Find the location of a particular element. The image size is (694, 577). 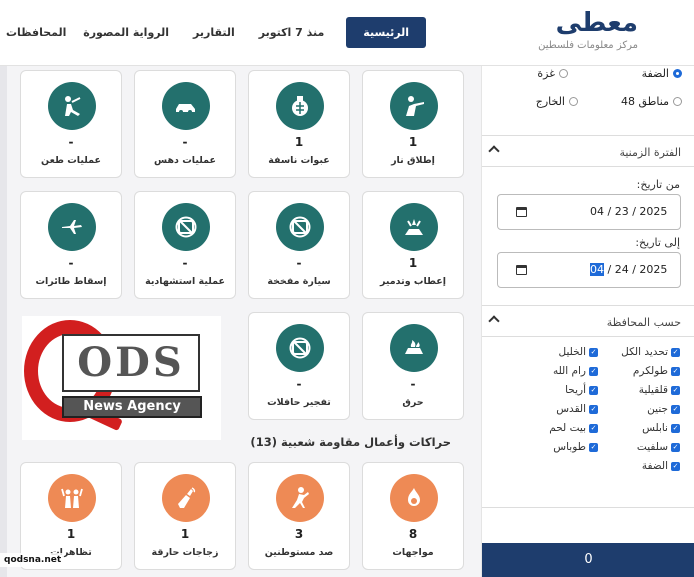

gov-check-salfit: ✓ سلفيت is located at coordinates (641, 447).